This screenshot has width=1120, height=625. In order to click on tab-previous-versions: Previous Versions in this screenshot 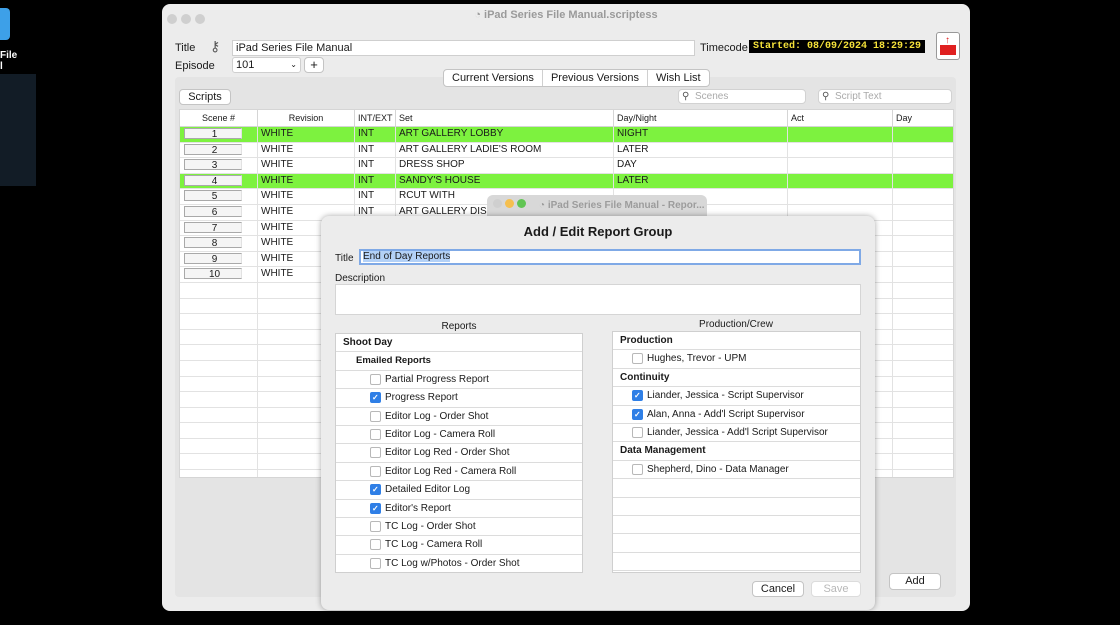, I will do `click(595, 78)`.